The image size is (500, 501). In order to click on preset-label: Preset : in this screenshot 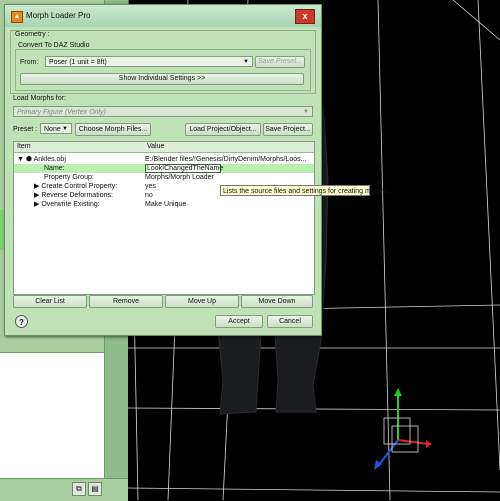, I will do `click(25, 129)`.